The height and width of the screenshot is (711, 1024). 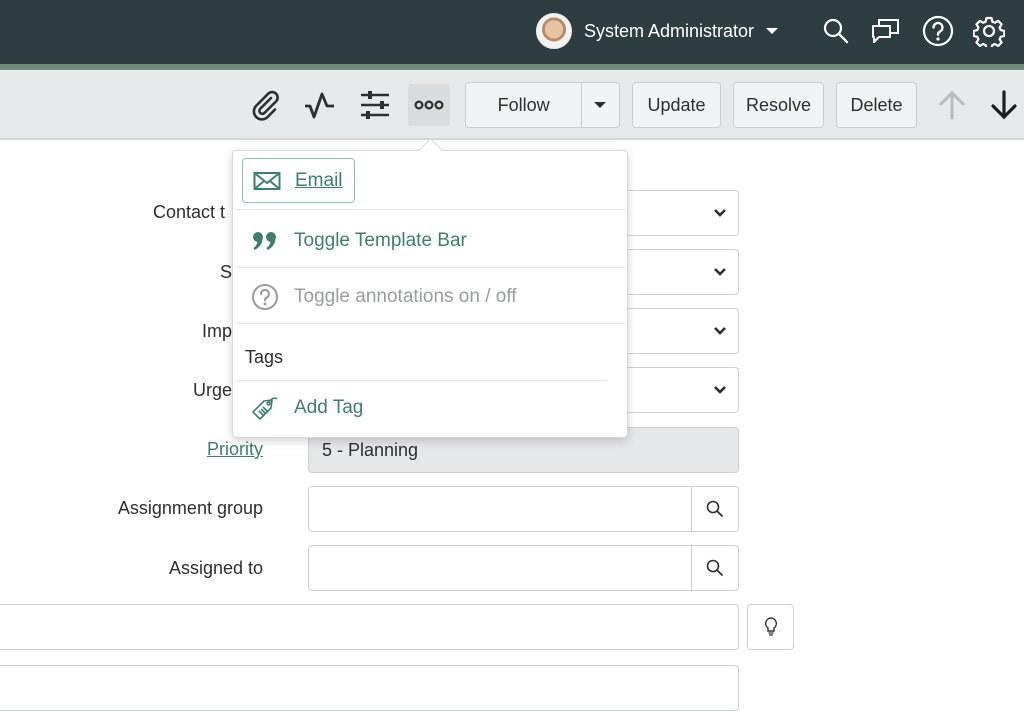 What do you see at coordinates (206, 449) in the screenshot?
I see `priority-label-link: Priority` at bounding box center [206, 449].